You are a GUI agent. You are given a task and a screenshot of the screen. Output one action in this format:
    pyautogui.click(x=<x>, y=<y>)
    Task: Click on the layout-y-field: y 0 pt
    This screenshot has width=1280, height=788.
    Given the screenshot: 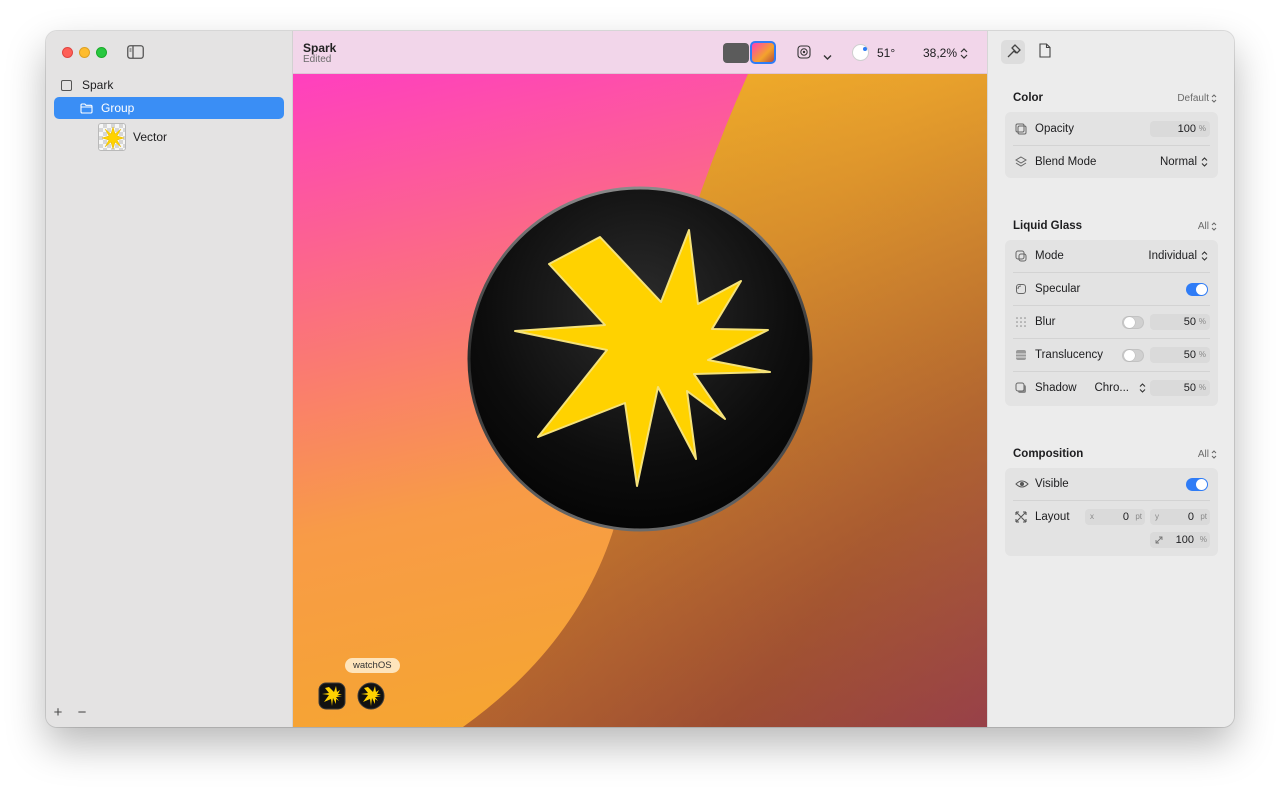 What is the action you would take?
    pyautogui.click(x=1180, y=517)
    